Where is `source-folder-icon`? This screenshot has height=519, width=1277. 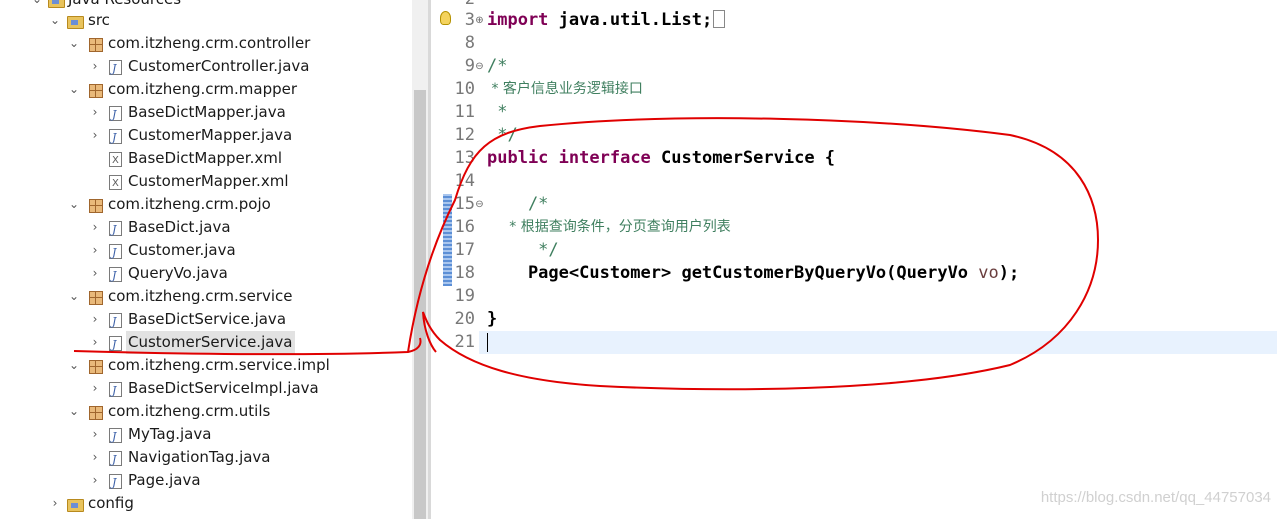
source-folder-icon is located at coordinates (75, 505).